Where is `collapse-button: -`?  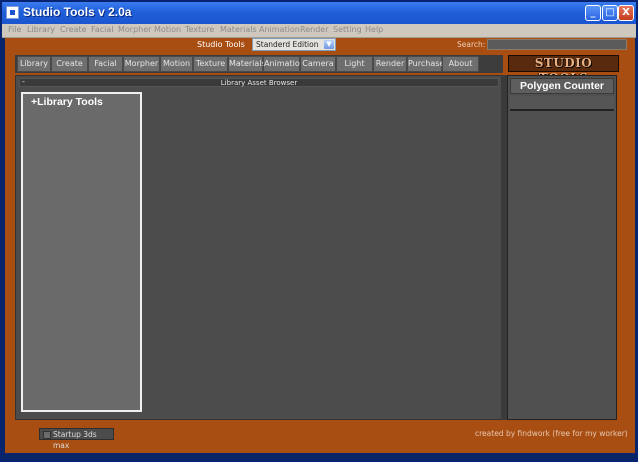 collapse-button: - is located at coordinates (23, 81).